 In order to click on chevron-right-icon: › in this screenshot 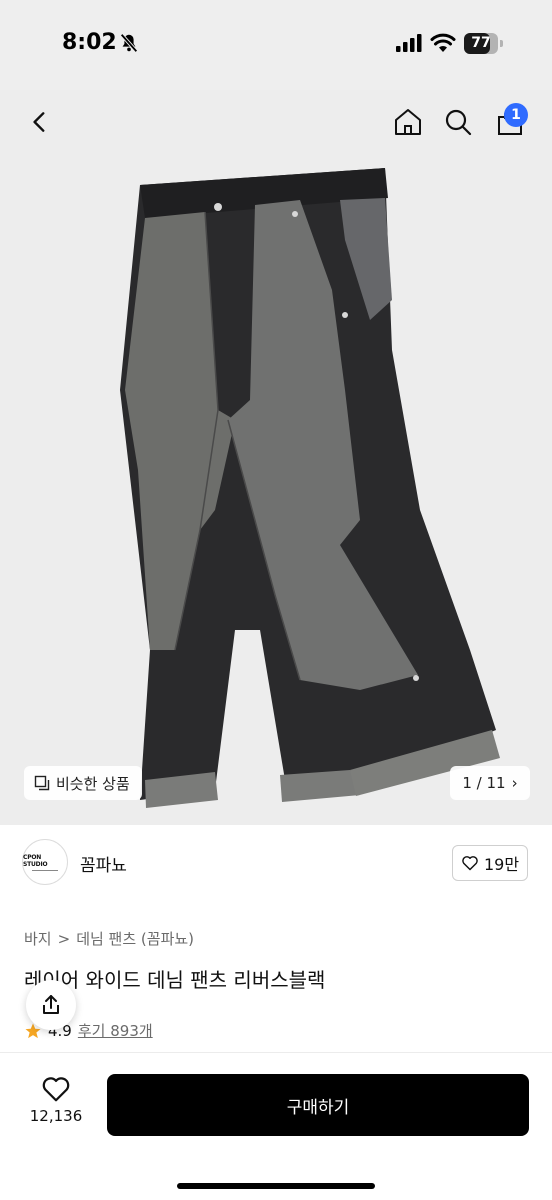, I will do `click(514, 783)`.